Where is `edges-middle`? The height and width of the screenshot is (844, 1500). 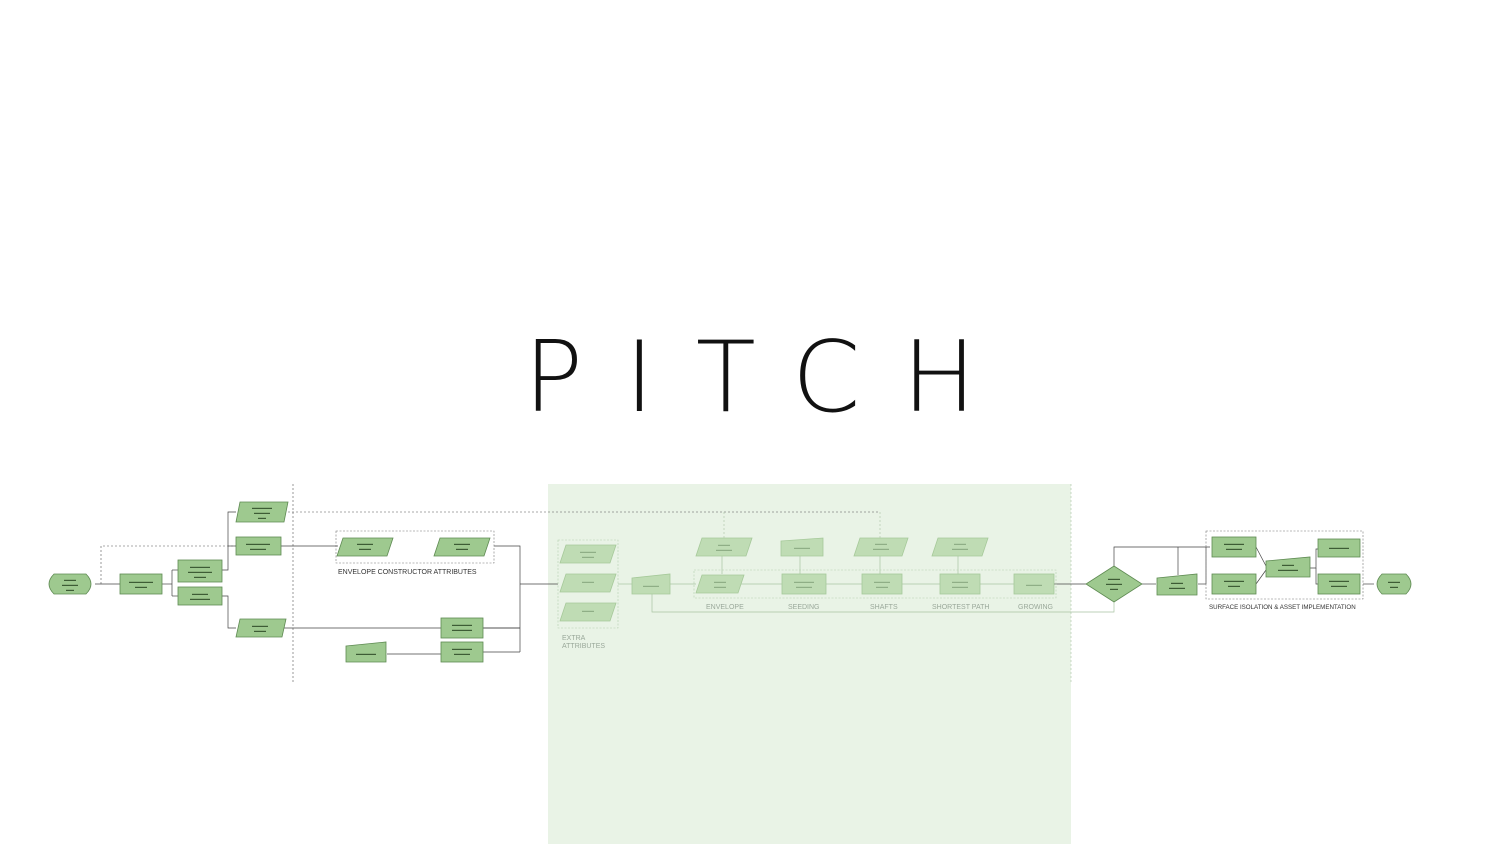 edges-middle is located at coordinates (866, 562).